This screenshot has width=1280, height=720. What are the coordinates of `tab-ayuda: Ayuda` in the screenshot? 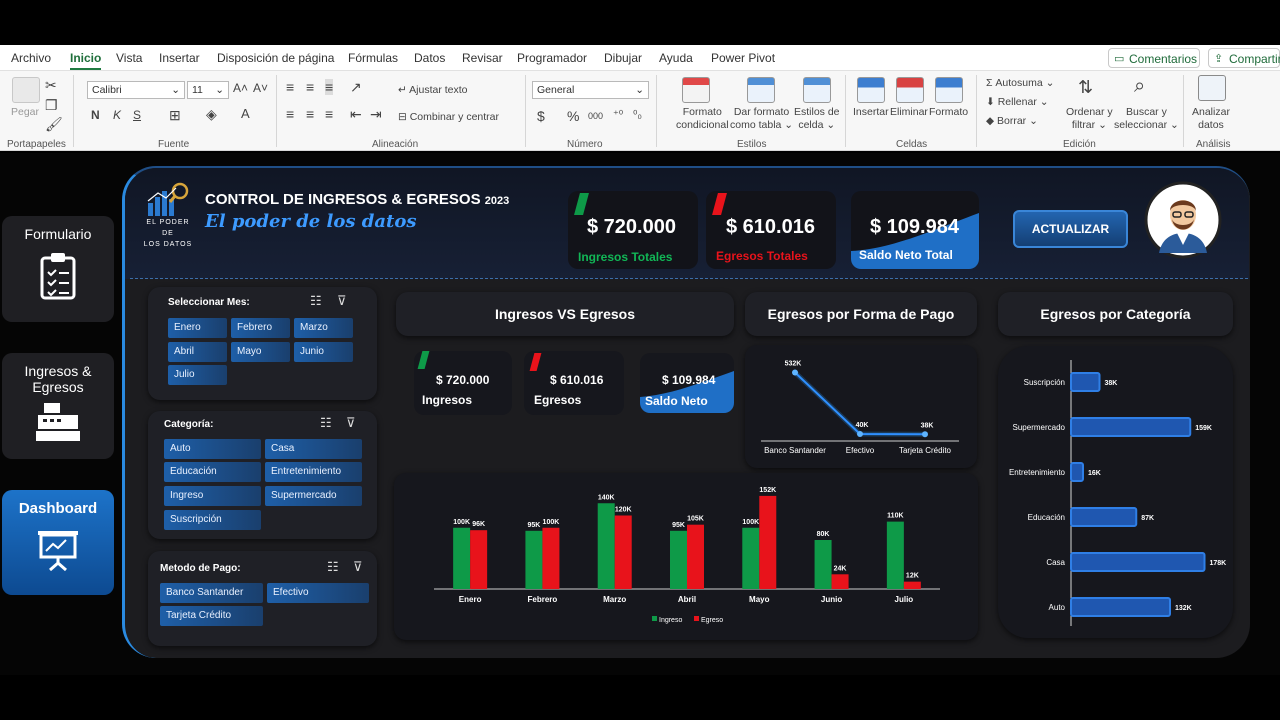 It's located at (676, 58).